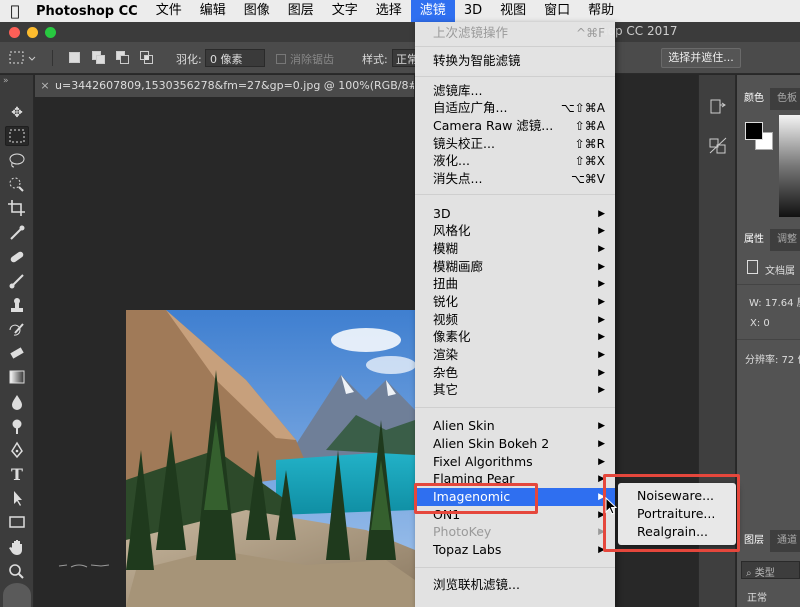  I want to click on tab-layers: 图层, so click(753, 541).